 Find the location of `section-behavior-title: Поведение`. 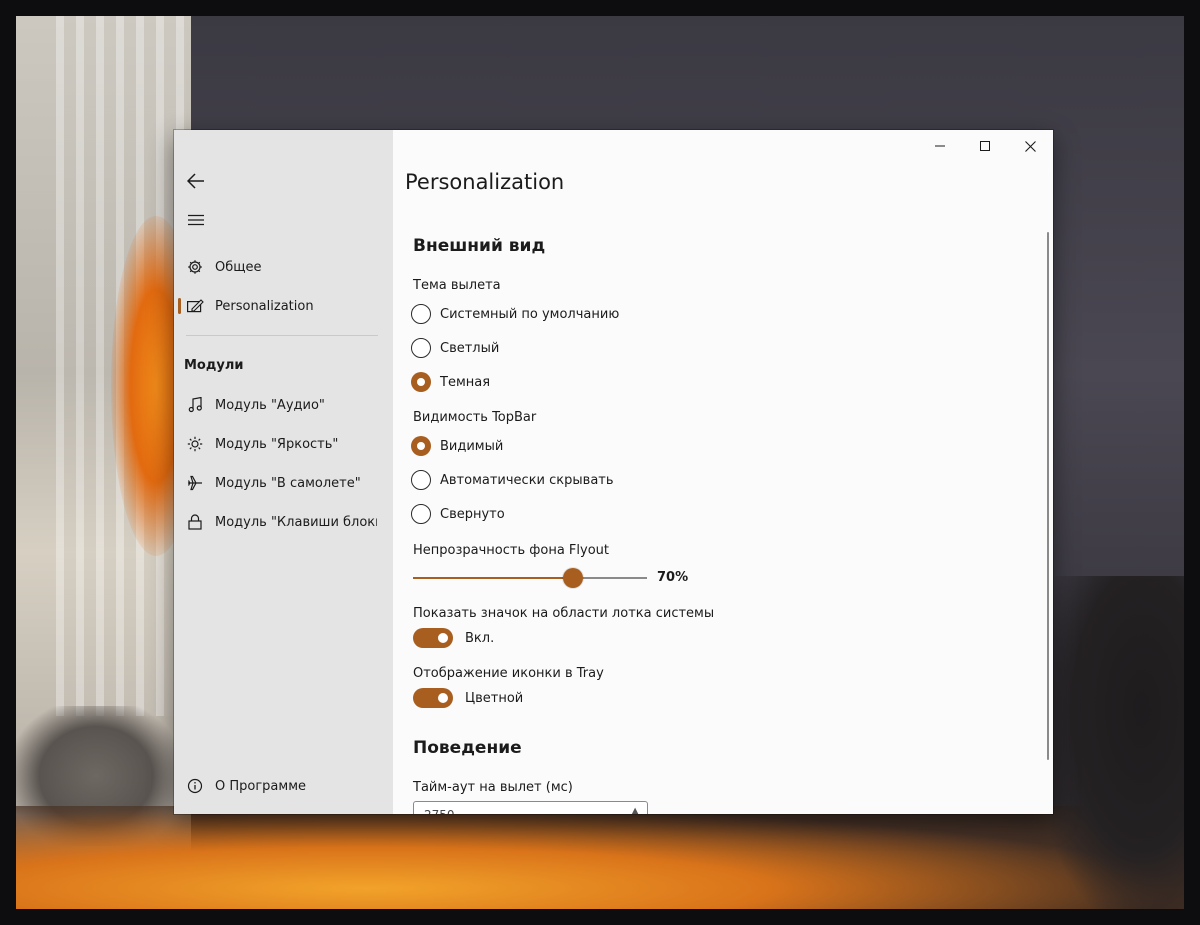

section-behavior-title: Поведение is located at coordinates (467, 748).